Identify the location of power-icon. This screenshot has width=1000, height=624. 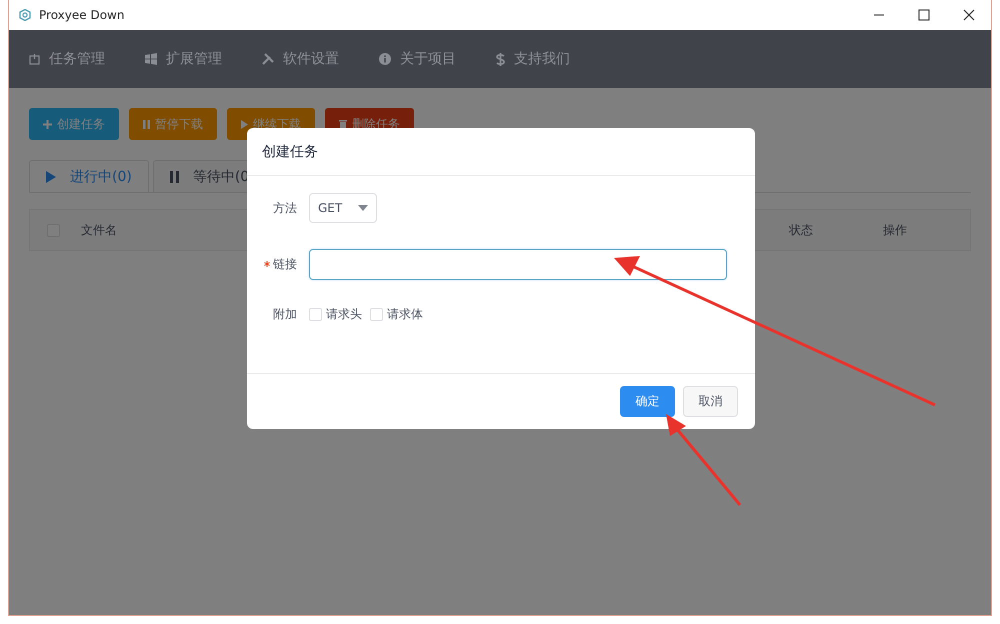
(34, 59).